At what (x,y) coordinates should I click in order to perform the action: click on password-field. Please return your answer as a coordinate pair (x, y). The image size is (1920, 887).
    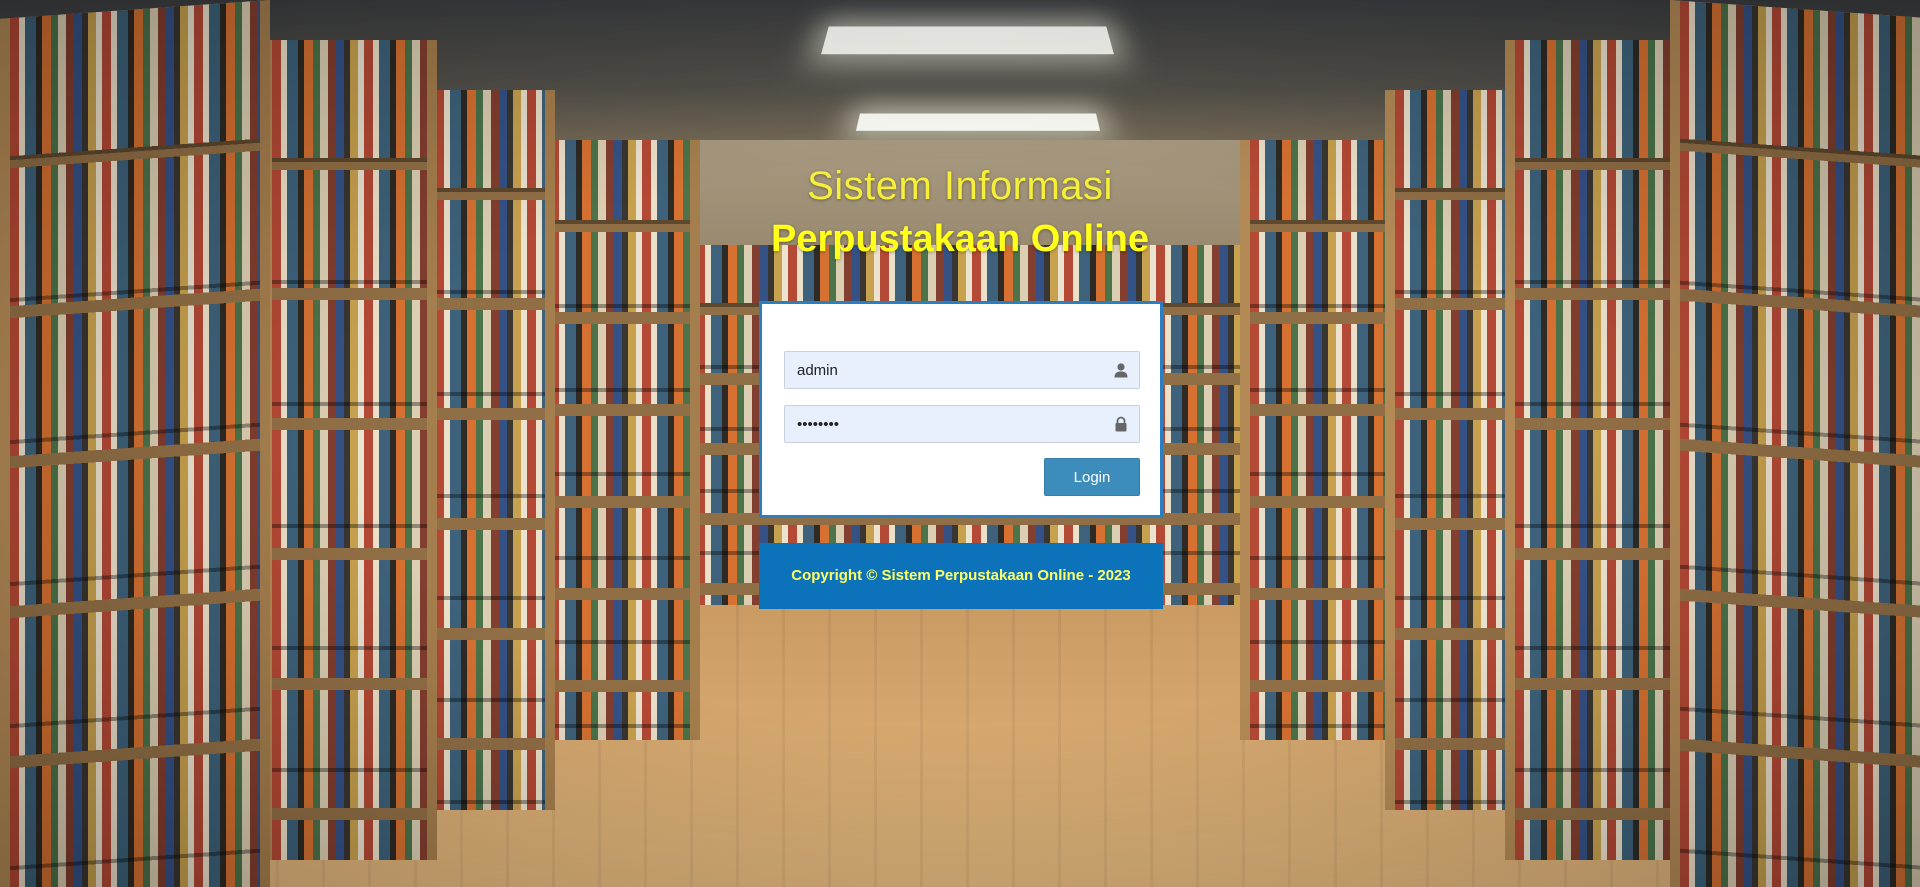
    Looking at the image, I should click on (962, 424).